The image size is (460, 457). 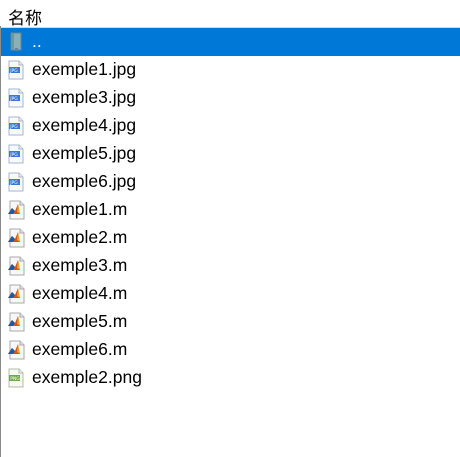 What do you see at coordinates (230, 378) in the screenshot?
I see `list-item-png: PNG exemple2.png` at bounding box center [230, 378].